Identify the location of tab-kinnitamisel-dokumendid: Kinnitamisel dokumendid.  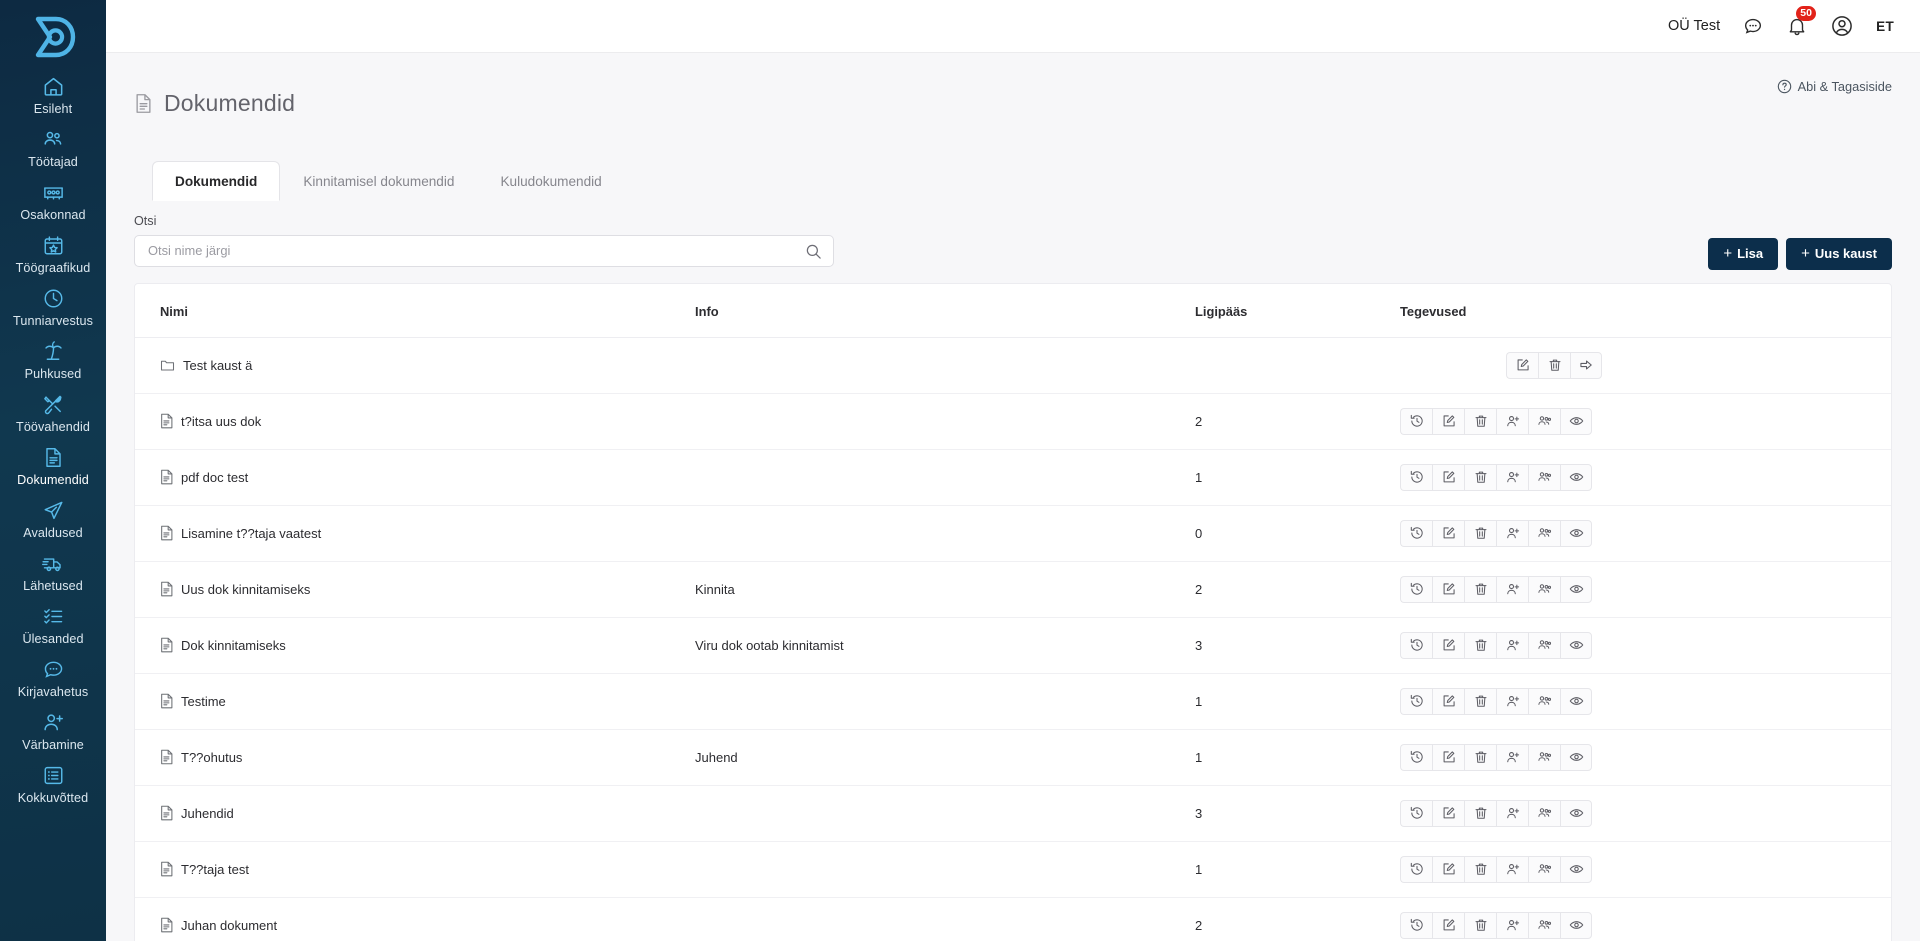
(378, 181).